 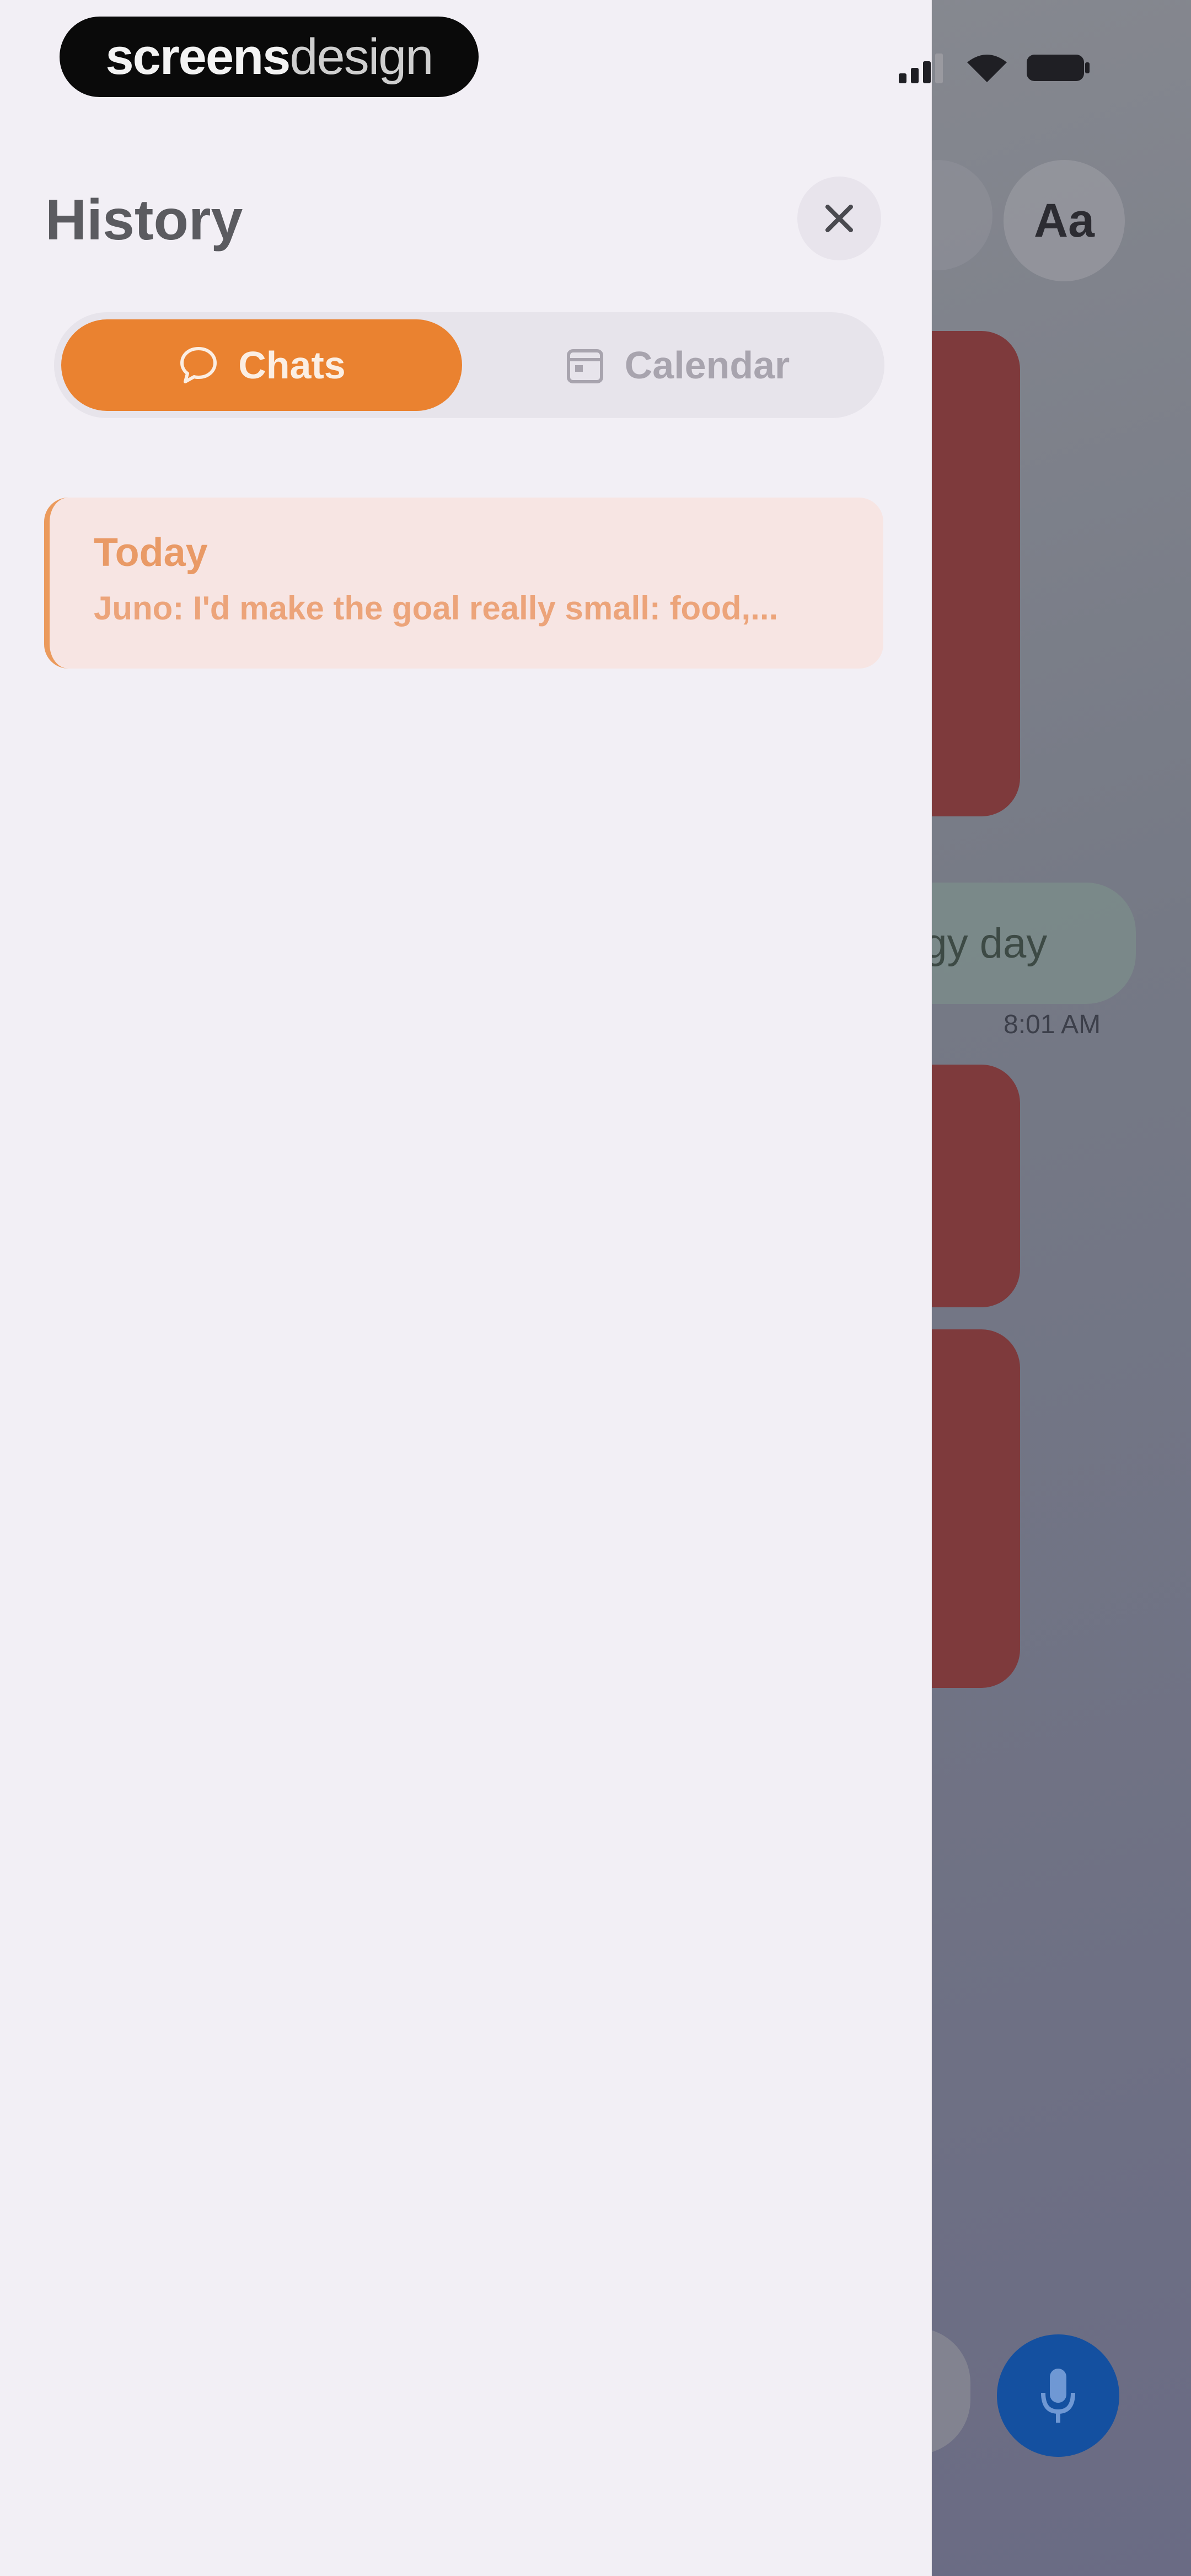 I want to click on tab-chats: Chats, so click(x=261, y=365).